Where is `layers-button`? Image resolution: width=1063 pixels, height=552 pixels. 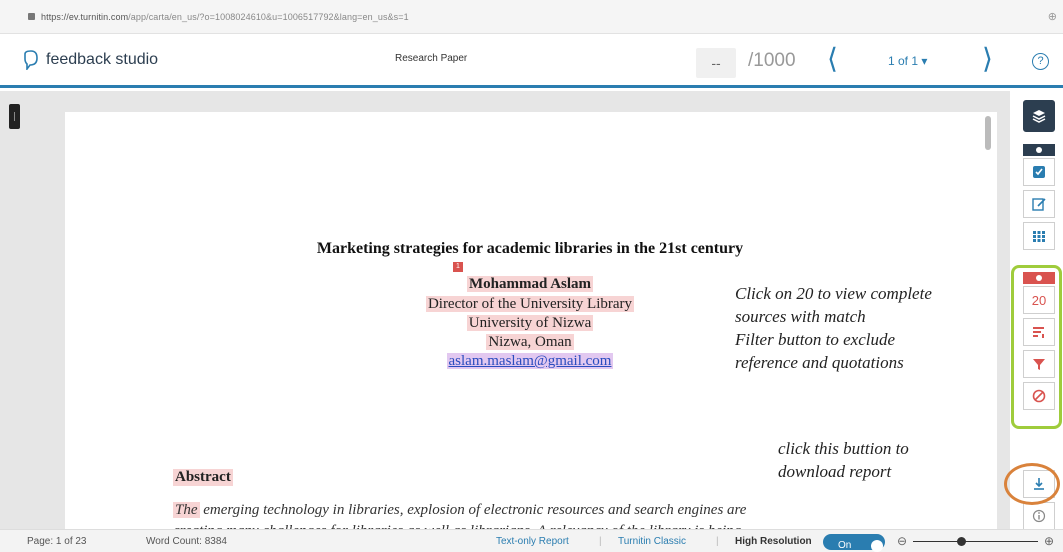 layers-button is located at coordinates (1039, 116).